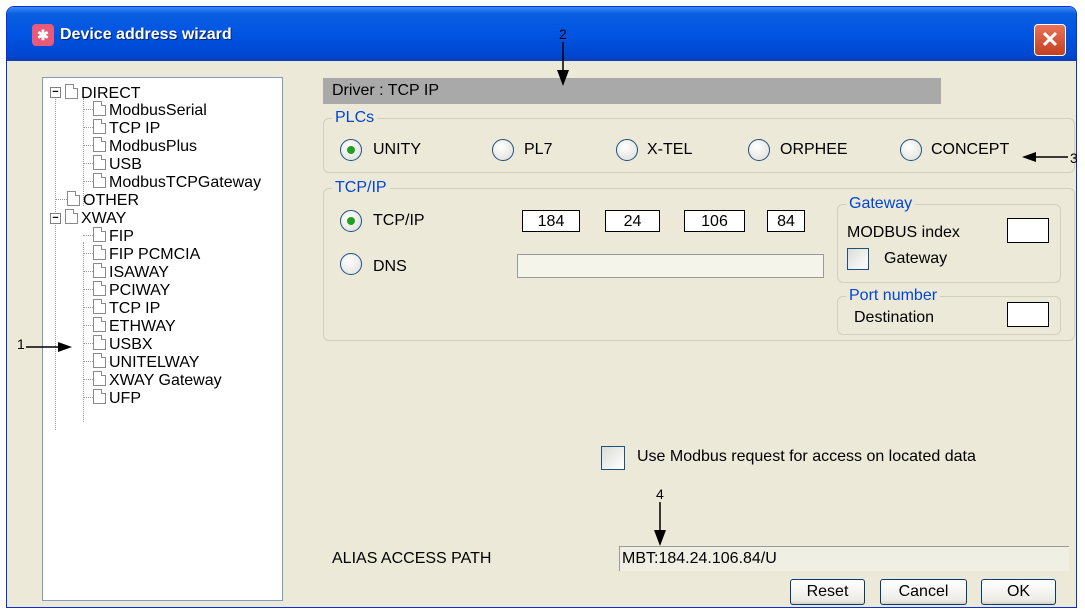 The height and width of the screenshot is (615, 1085). What do you see at coordinates (563, 34) in the screenshot?
I see `callout-2: 2` at bounding box center [563, 34].